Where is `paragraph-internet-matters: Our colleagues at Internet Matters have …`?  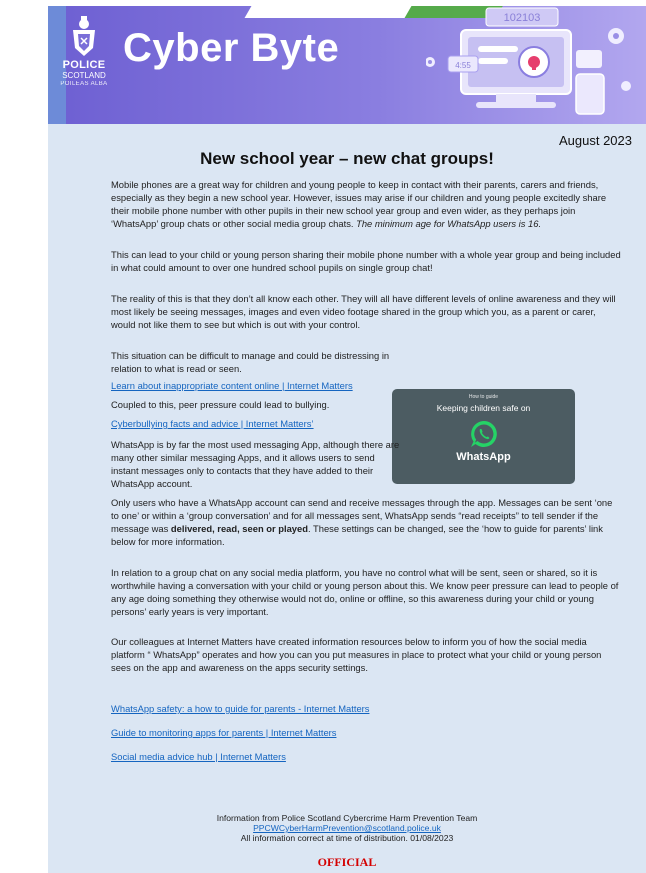
paragraph-internet-matters: Our colleagues at Internet Matters have … is located at coordinates (356, 654).